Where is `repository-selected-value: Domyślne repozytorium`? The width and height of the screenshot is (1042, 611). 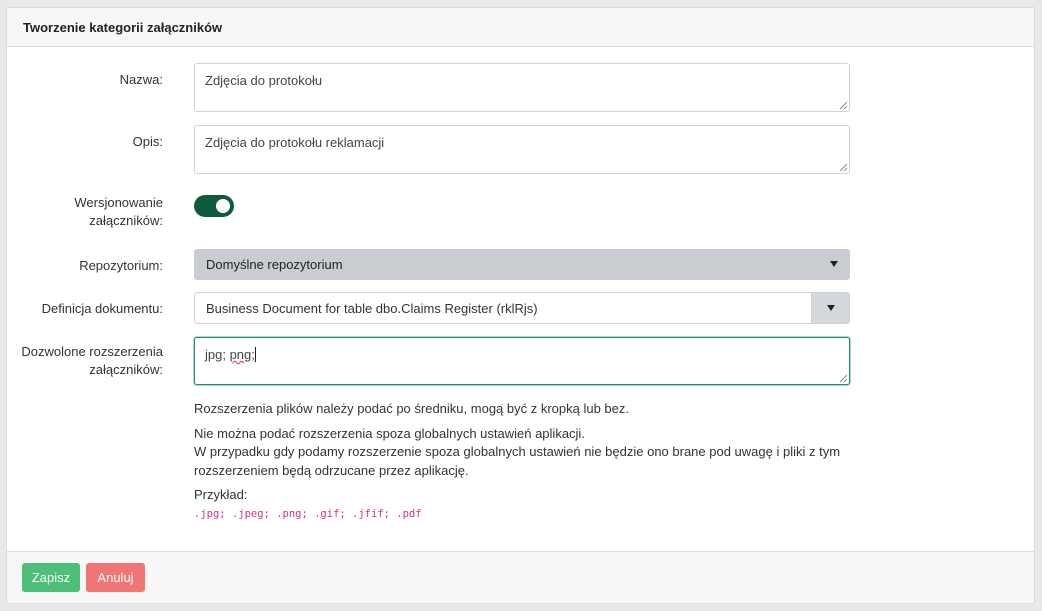 repository-selected-value: Domyślne repozytorium is located at coordinates (274, 264).